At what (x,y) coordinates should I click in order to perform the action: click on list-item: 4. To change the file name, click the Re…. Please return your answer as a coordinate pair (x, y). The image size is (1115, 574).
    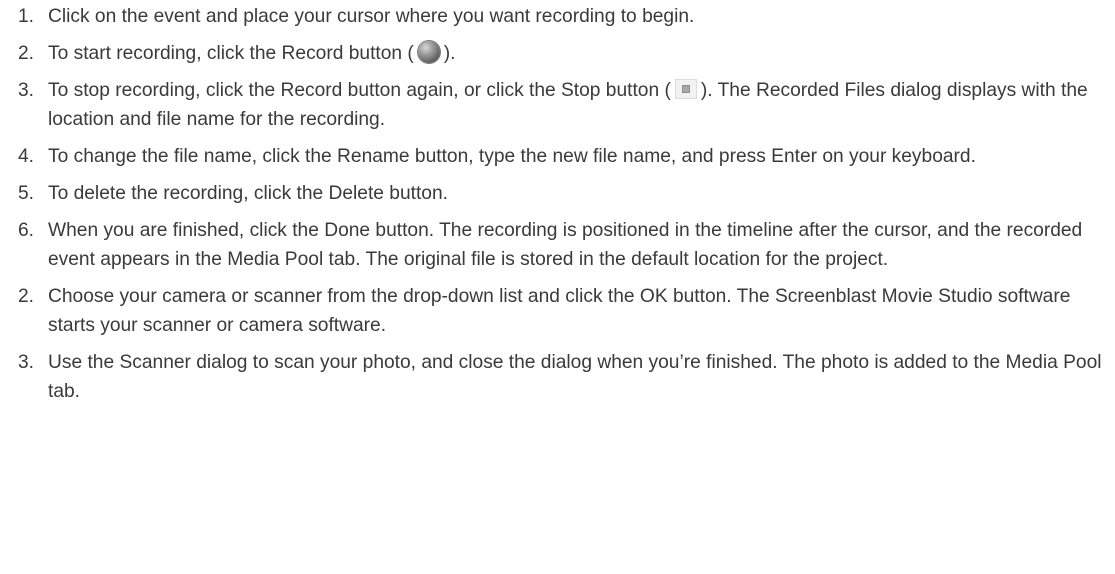
    Looking at the image, I should click on (566, 156).